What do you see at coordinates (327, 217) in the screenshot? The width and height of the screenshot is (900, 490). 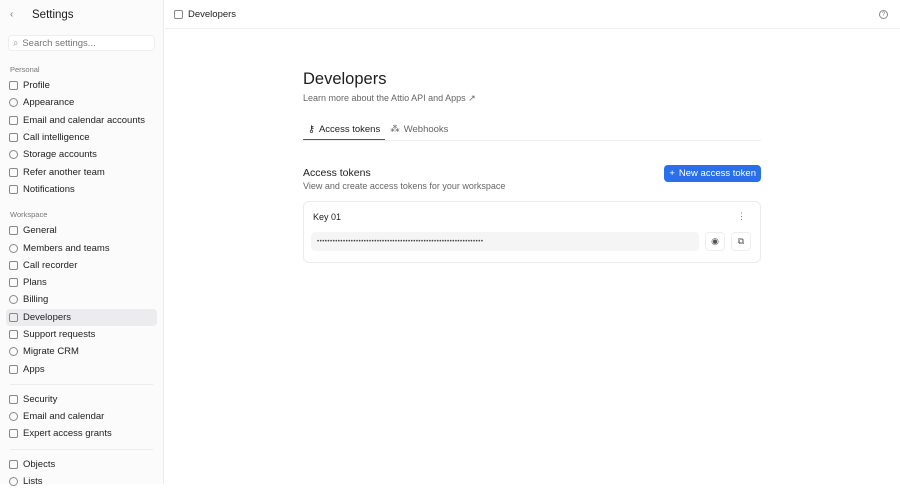 I see `token-name: Key 01` at bounding box center [327, 217].